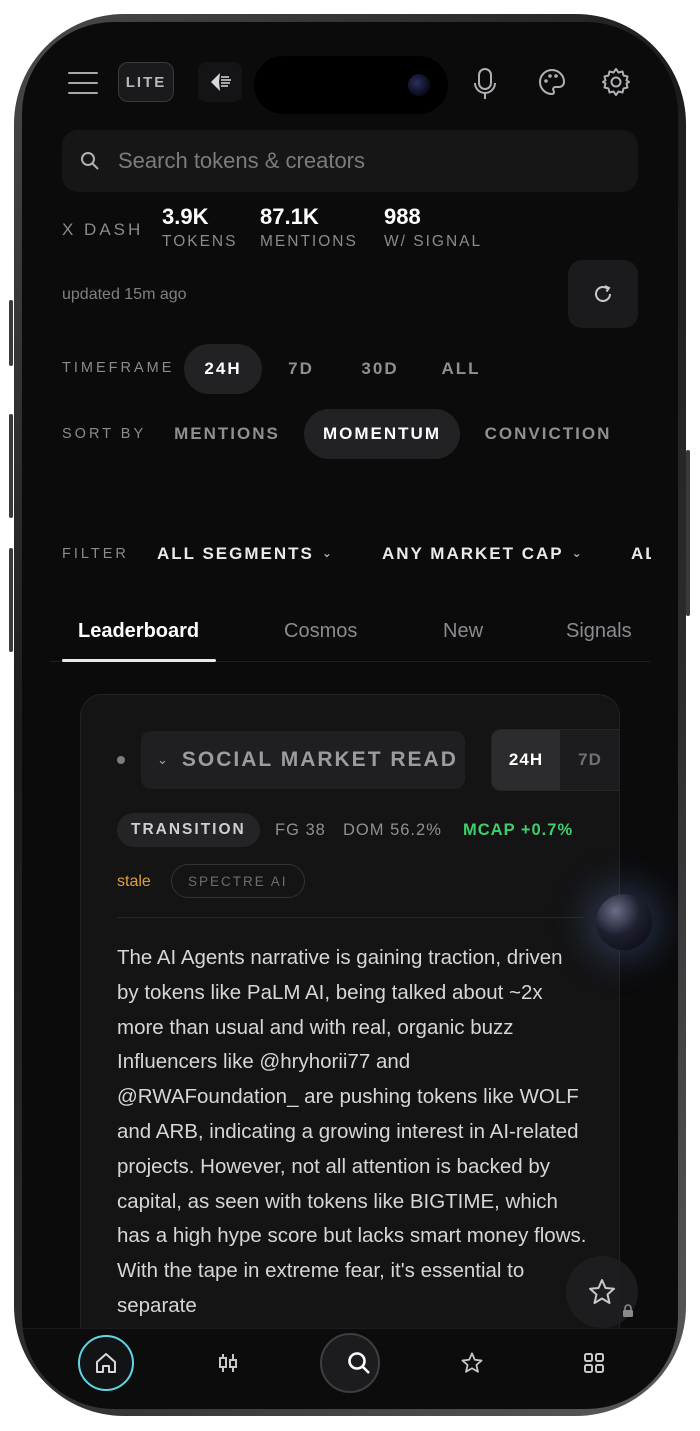 Image resolution: width=700 pixels, height=1431 pixels. I want to click on camera, so click(419, 85).